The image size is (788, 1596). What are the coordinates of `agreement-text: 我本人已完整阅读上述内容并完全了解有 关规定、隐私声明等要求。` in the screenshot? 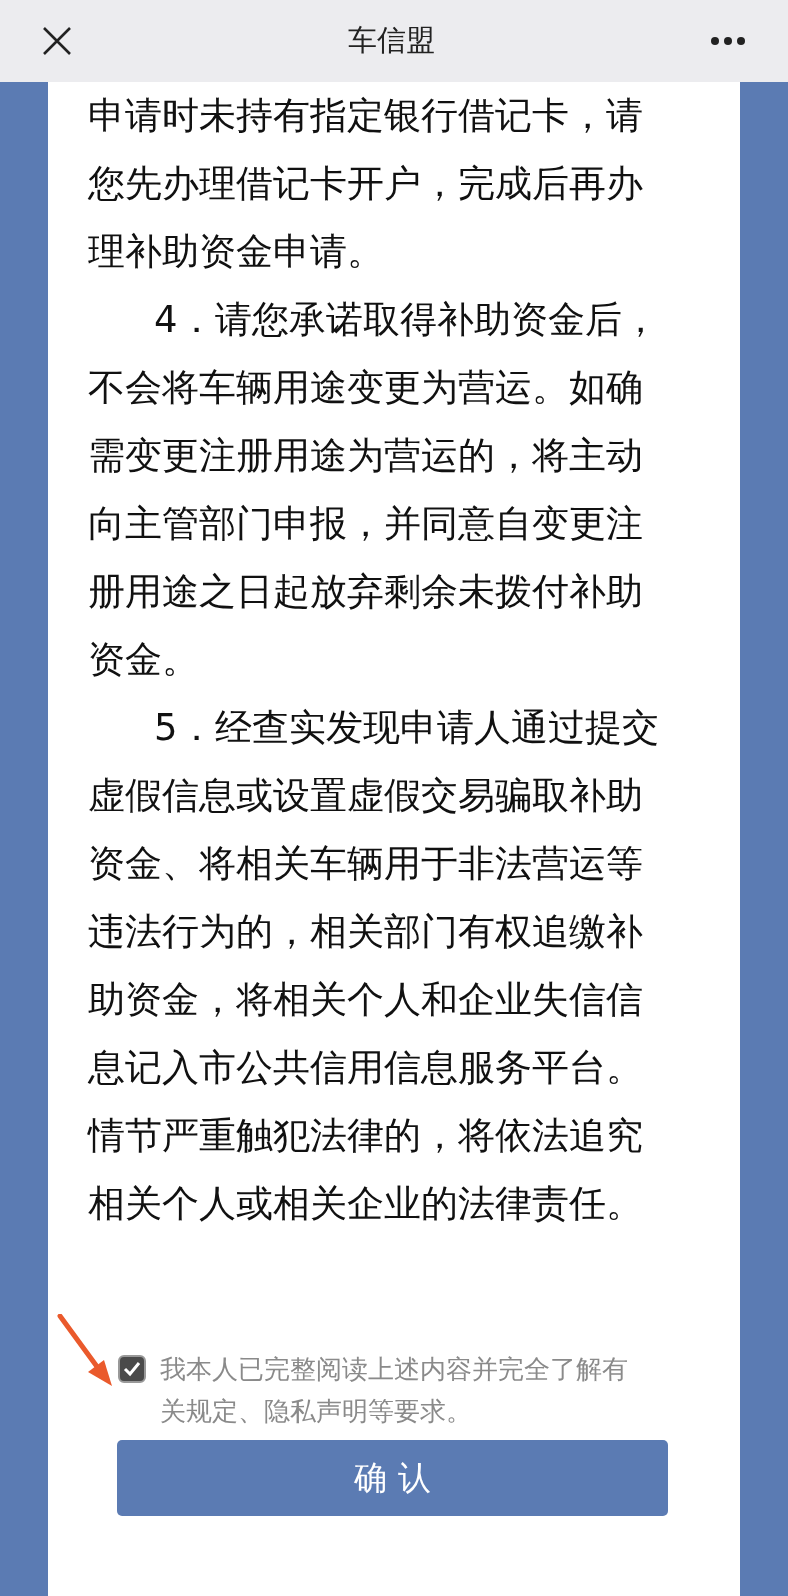 It's located at (394, 1390).